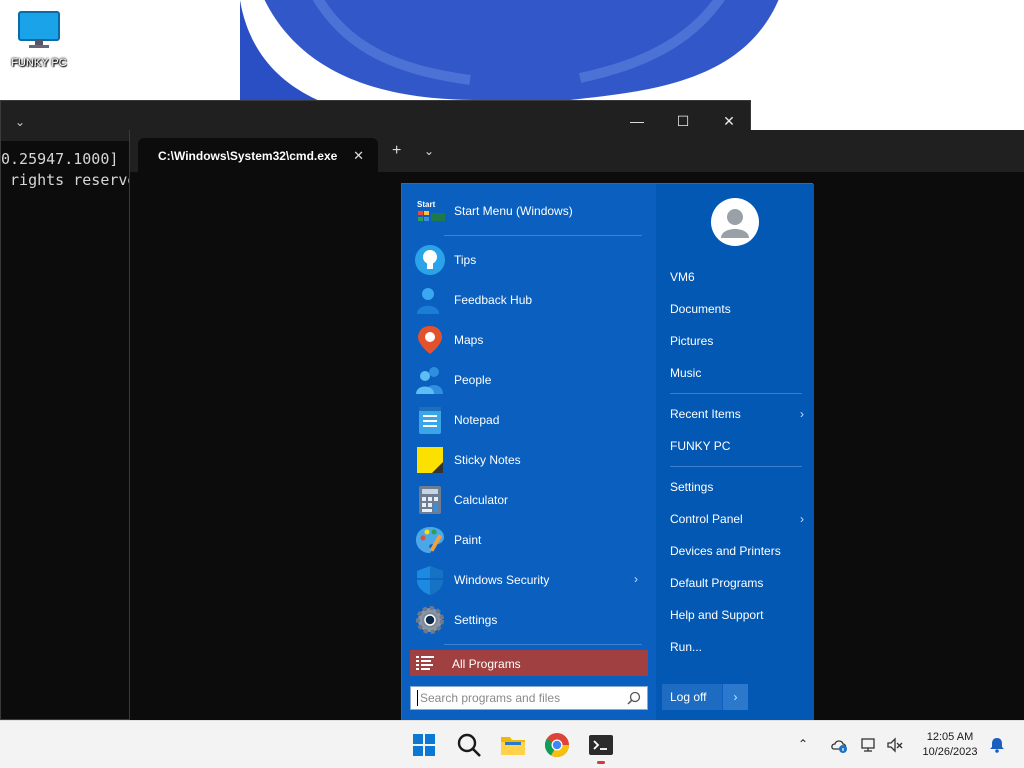  Describe the element at coordinates (803, 744) in the screenshot. I see `chevron-up-icon: ⌃` at that location.